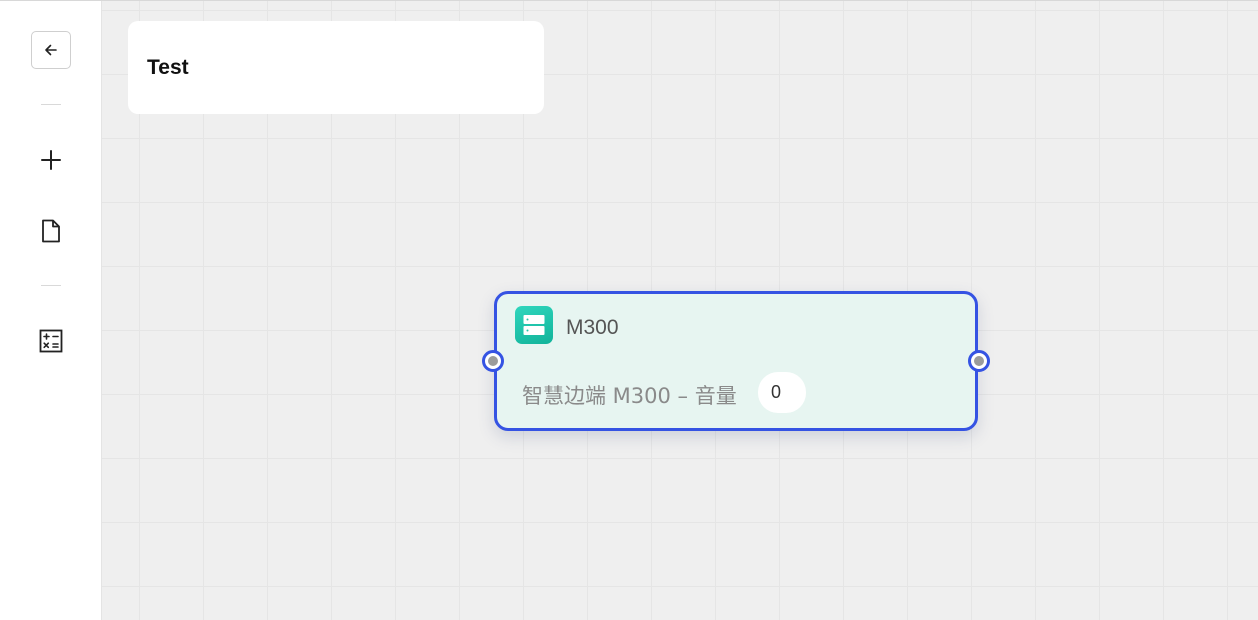 This screenshot has width=1258, height=620. I want to click on plus-icon, so click(51, 160).